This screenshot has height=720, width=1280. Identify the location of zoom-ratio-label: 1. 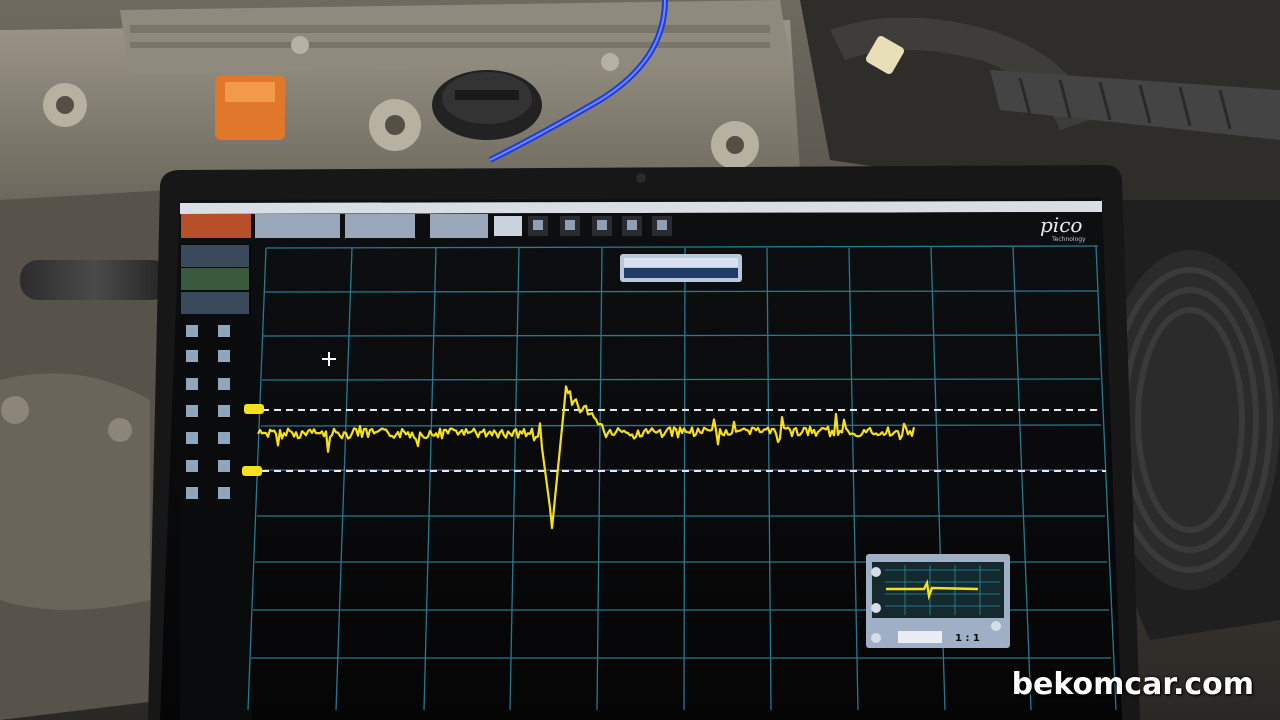
(967, 638).